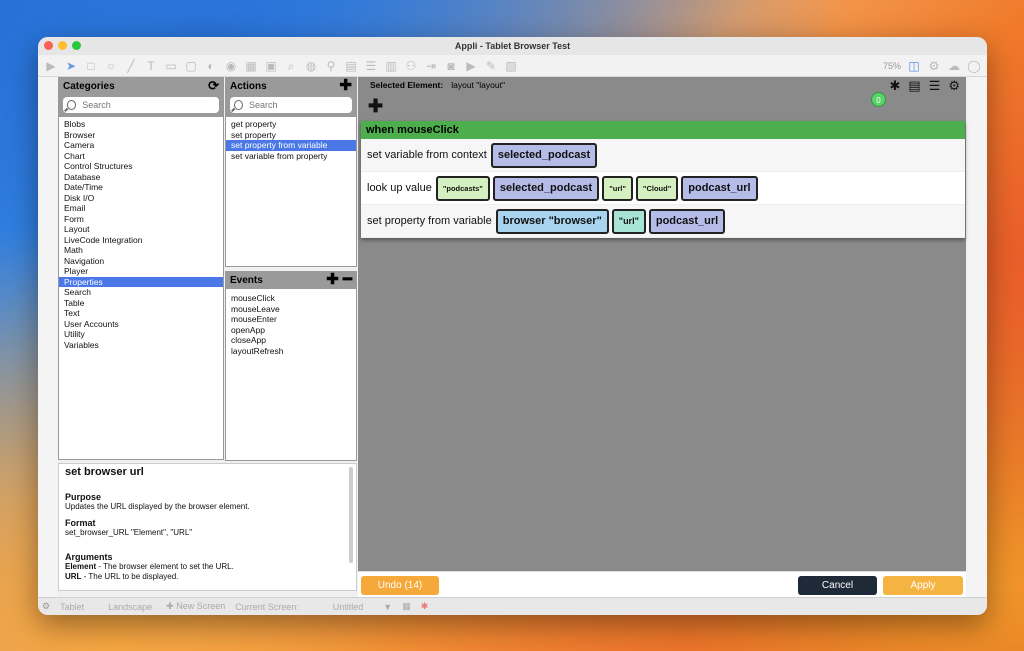 The width and height of the screenshot is (1024, 651). Describe the element at coordinates (251, 66) in the screenshot. I see `grid-tool-icon: ▦` at that location.